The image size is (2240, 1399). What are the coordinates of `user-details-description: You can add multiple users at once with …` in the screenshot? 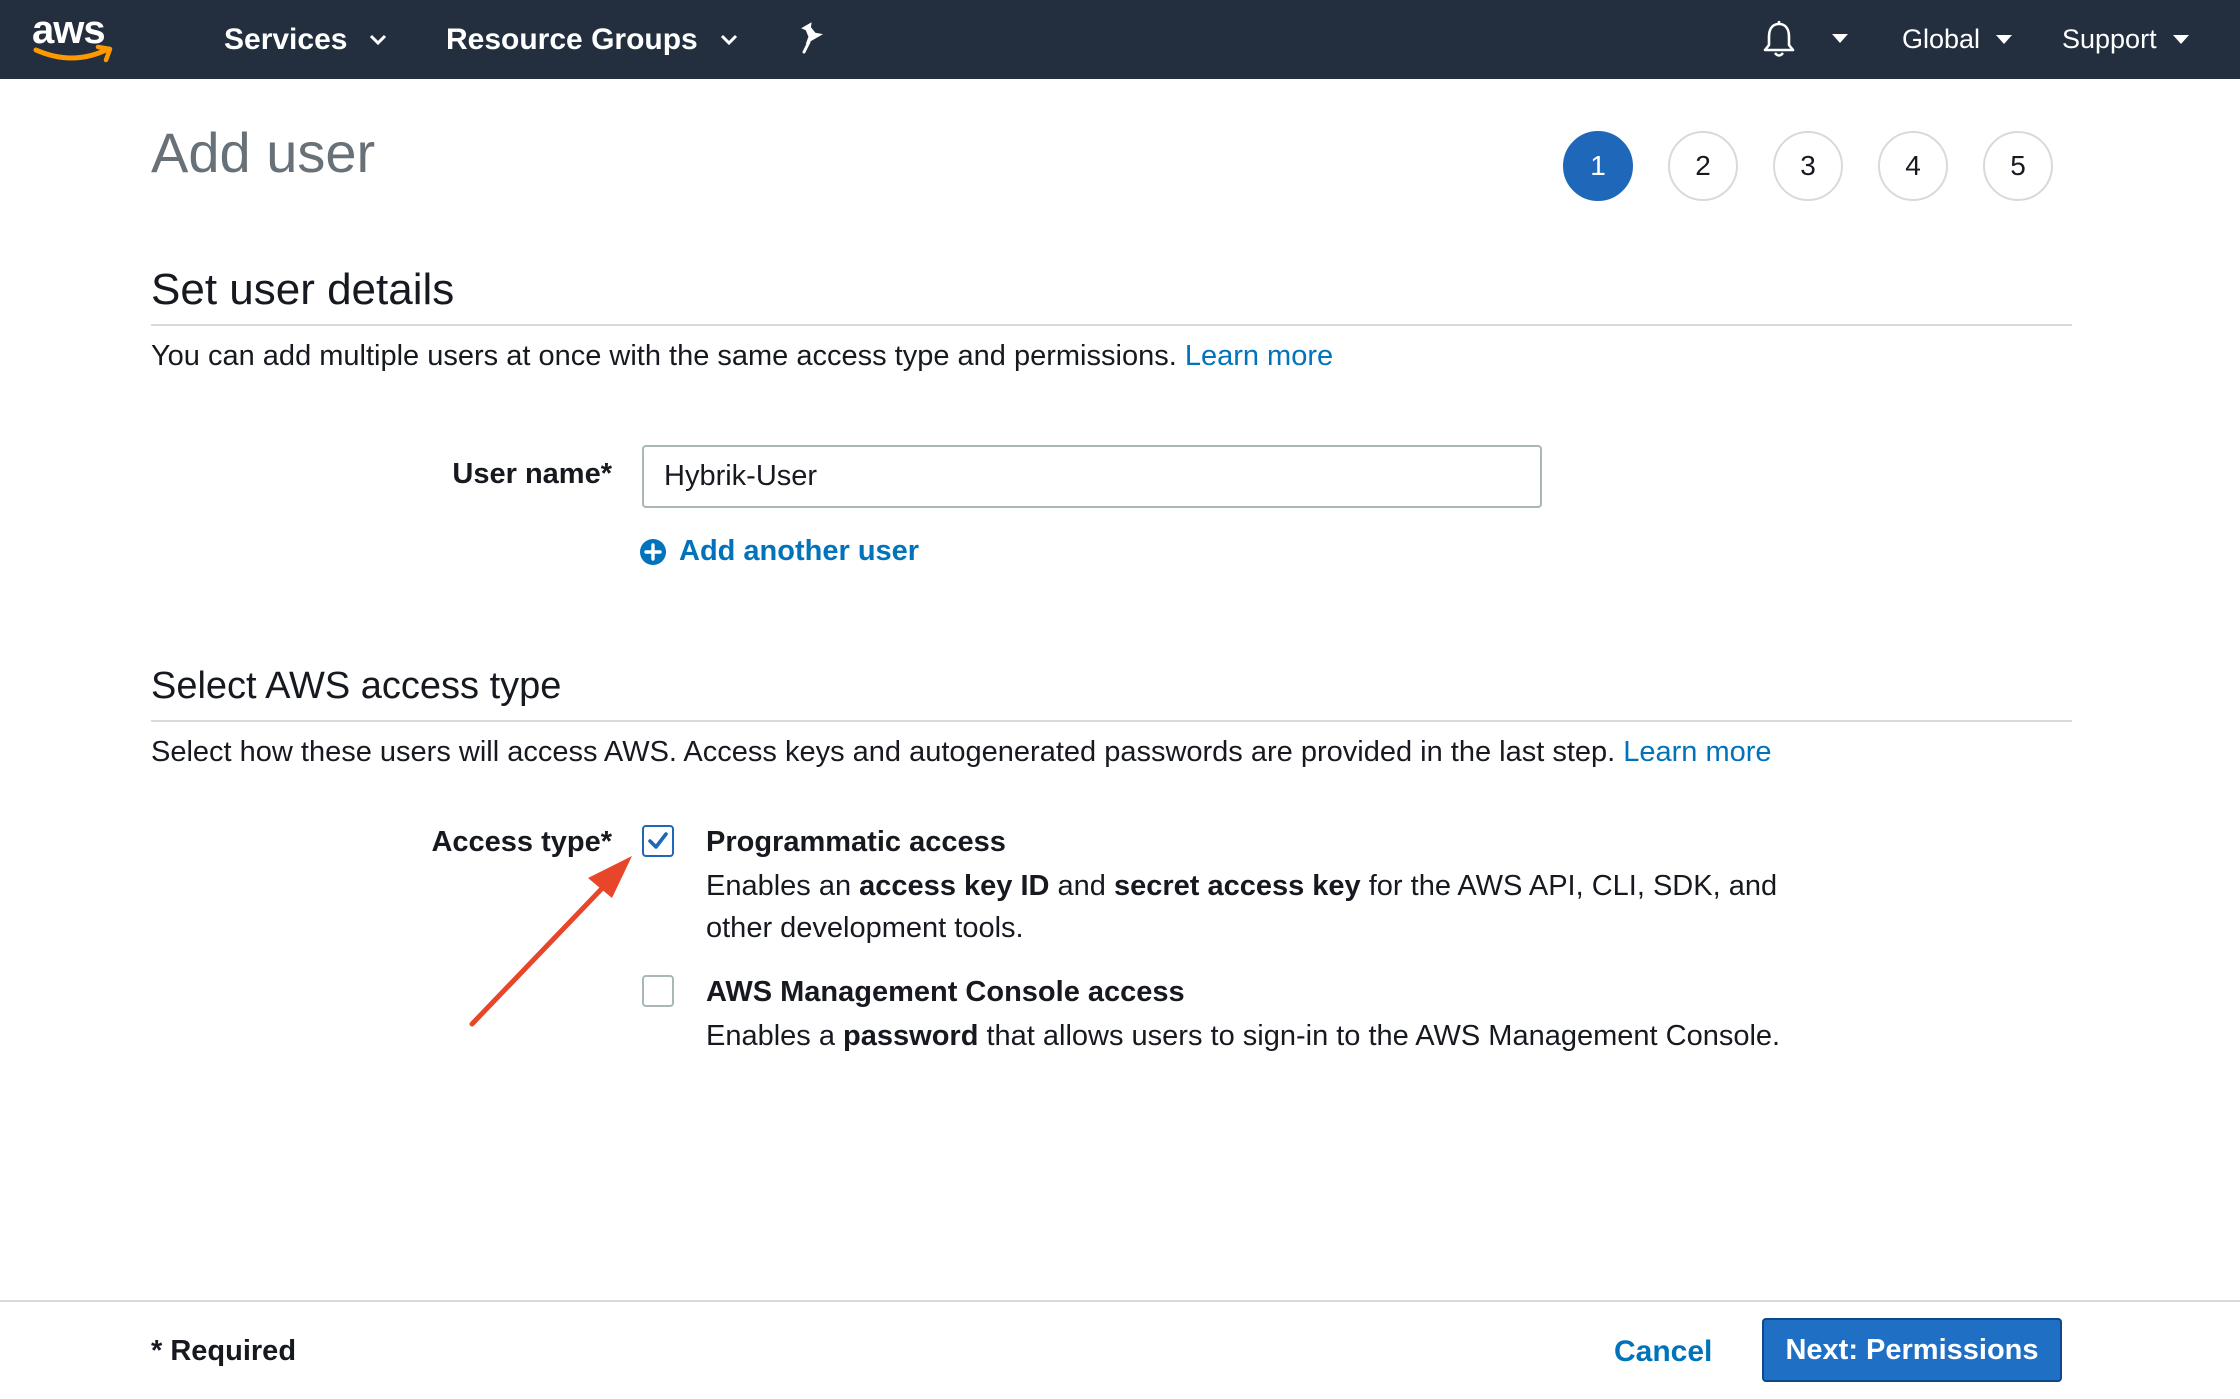 It's located at (742, 356).